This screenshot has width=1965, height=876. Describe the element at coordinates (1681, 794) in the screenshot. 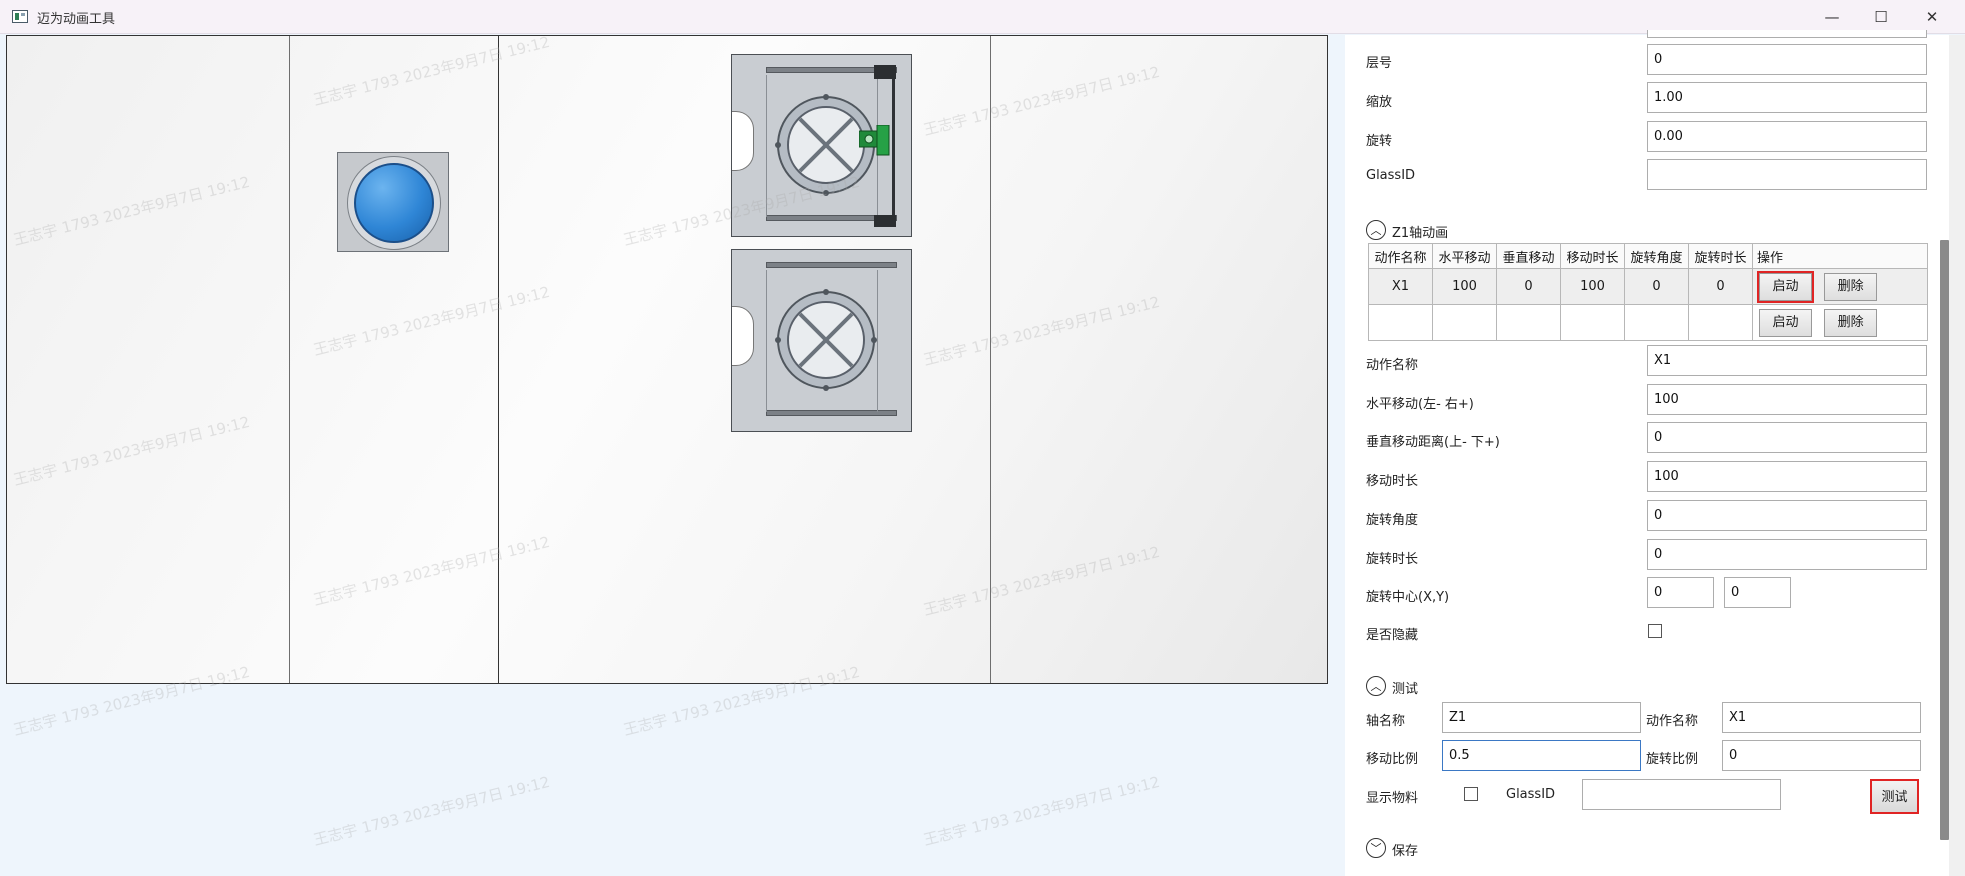

I see `test-glassid-input` at that location.